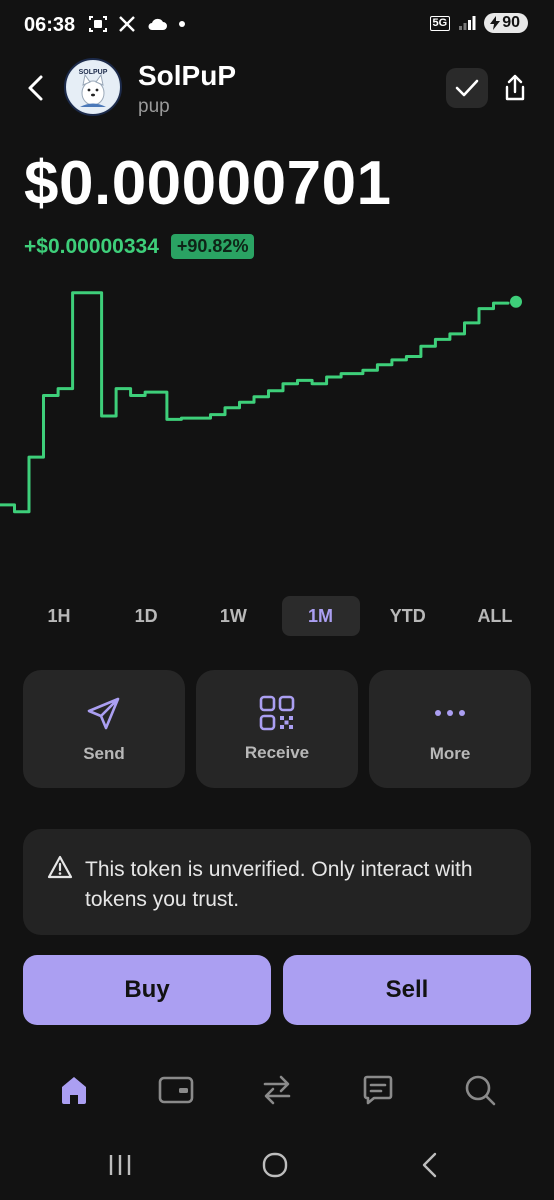 Image resolution: width=554 pixels, height=1200 pixels. I want to click on battery-level: 90, so click(511, 22).